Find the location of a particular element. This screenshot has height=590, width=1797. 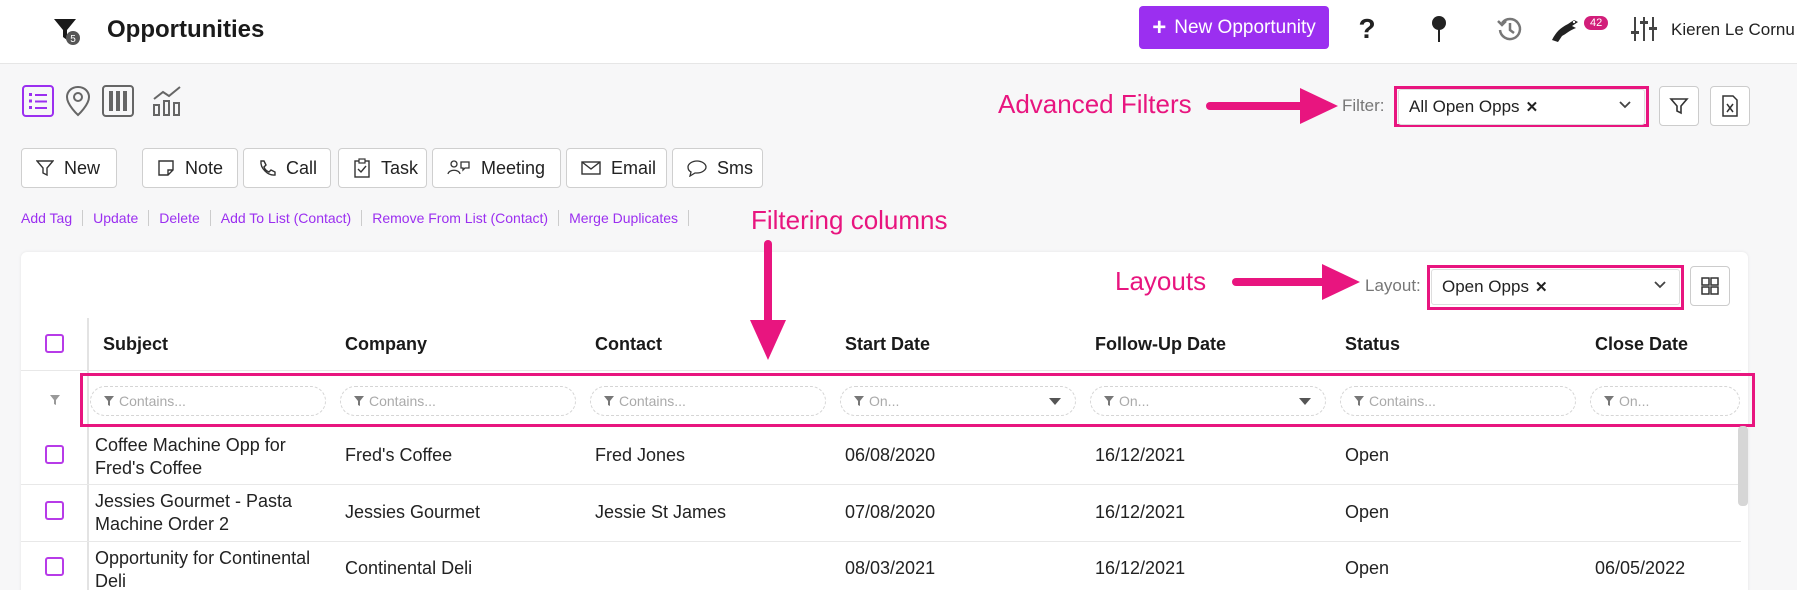

column-divider is located at coordinates (88, 454).